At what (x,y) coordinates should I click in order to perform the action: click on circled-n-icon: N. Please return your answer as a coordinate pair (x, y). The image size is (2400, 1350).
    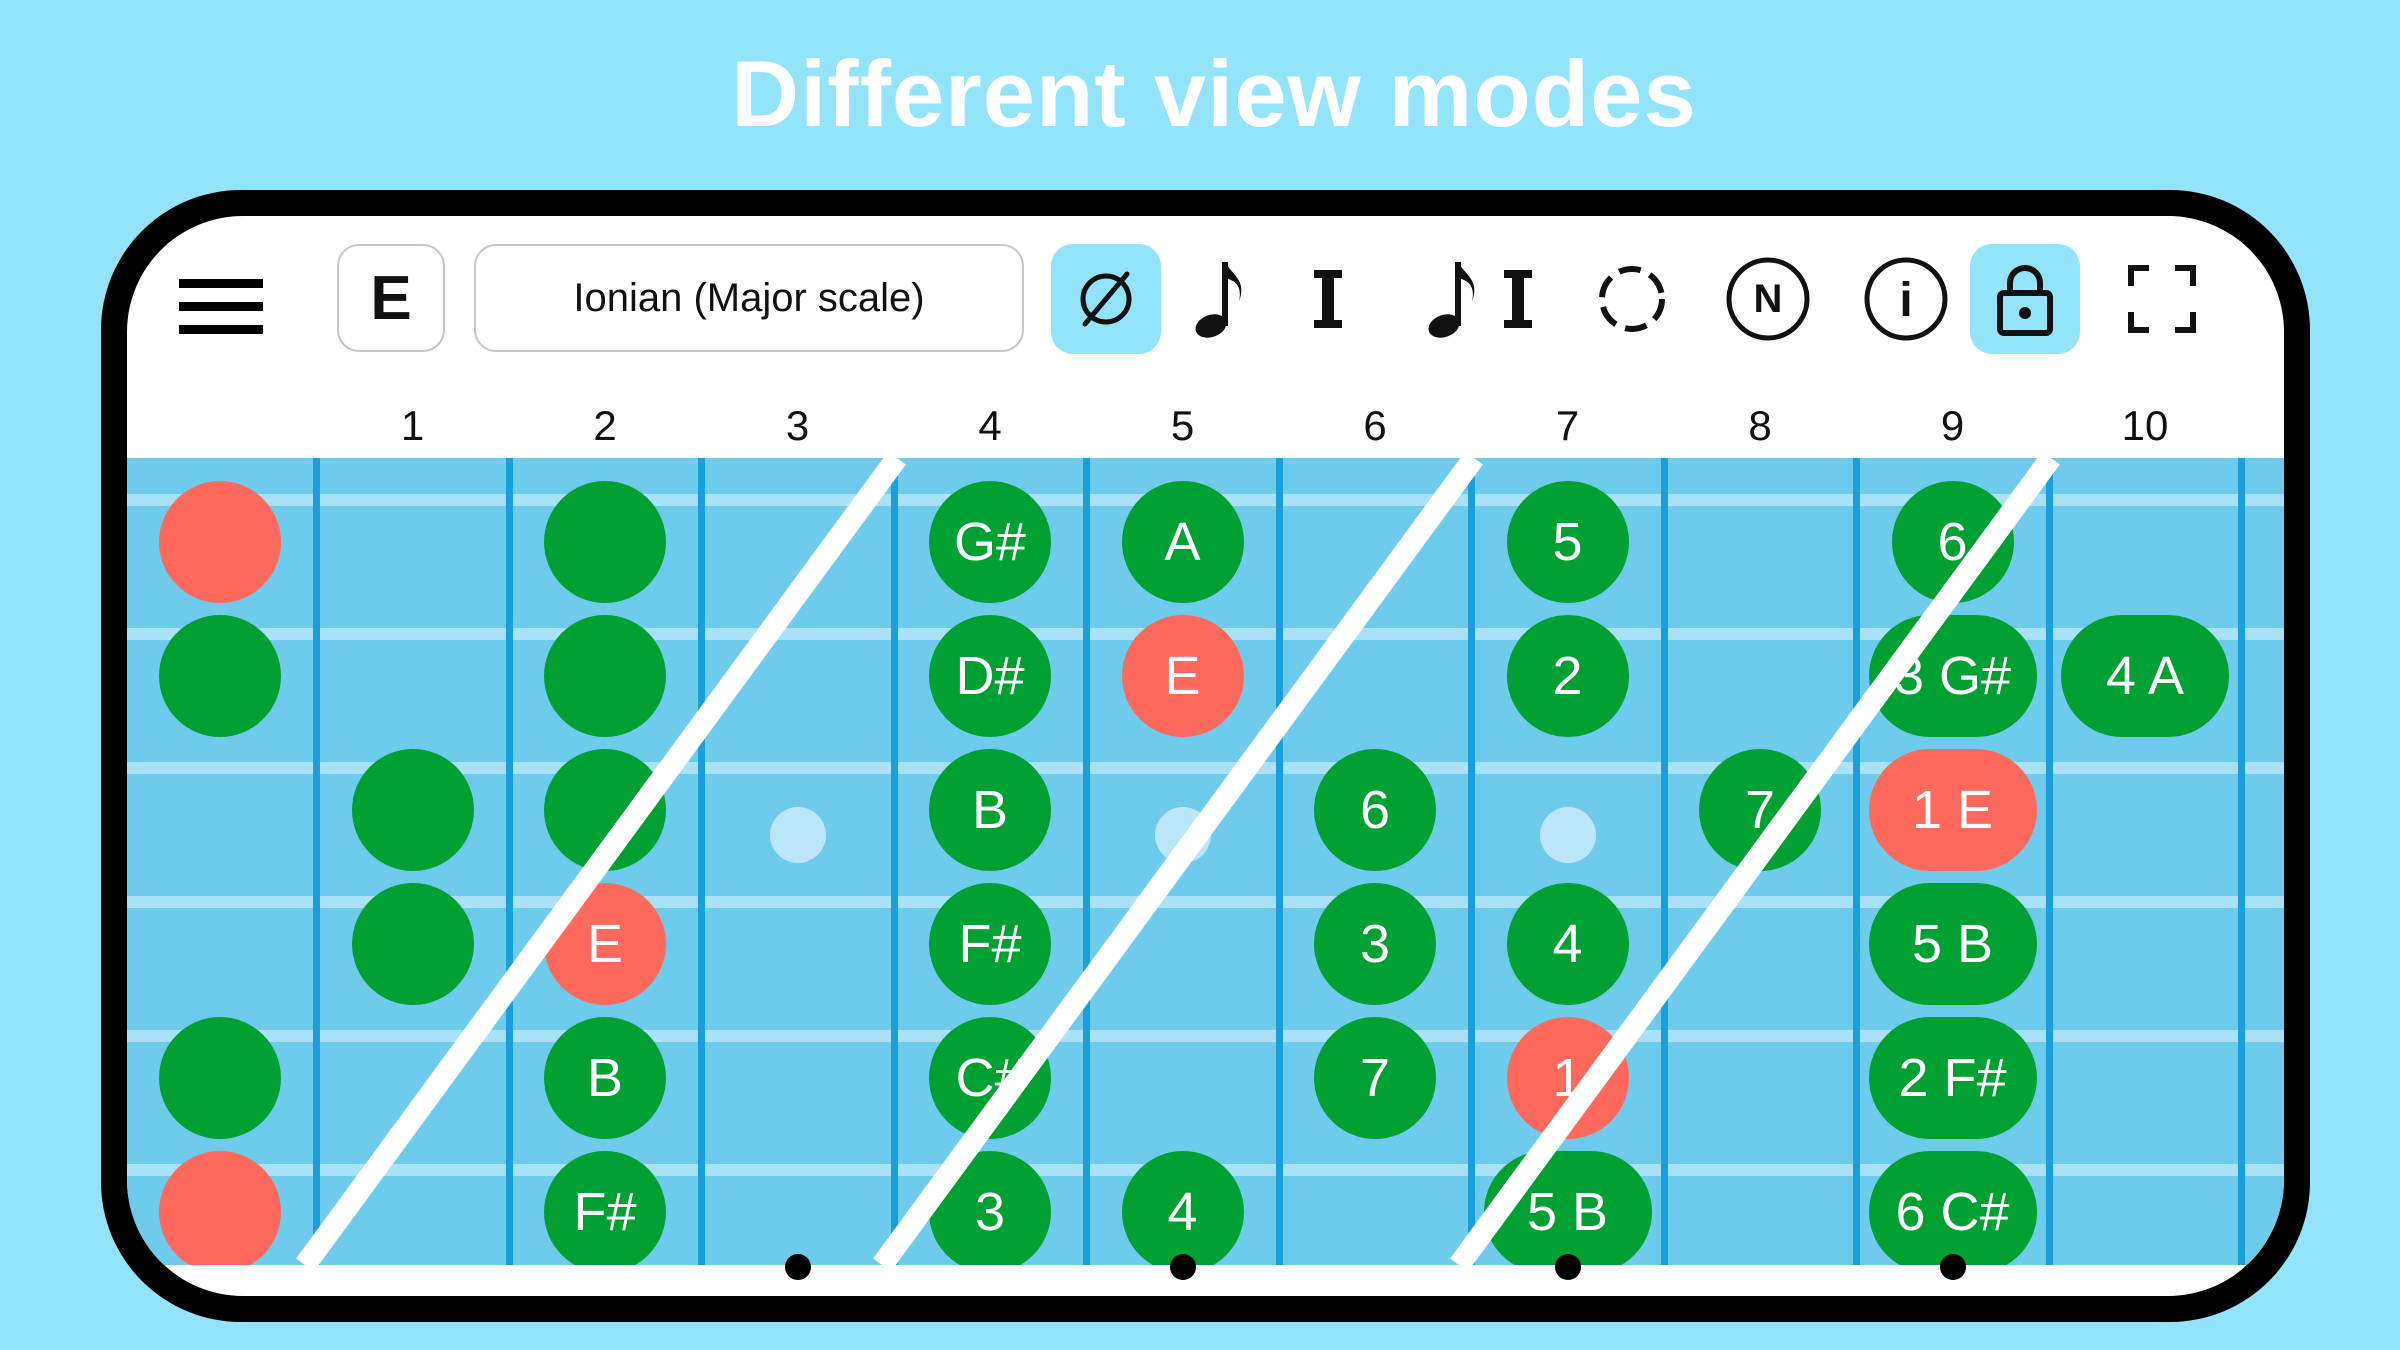
    Looking at the image, I should click on (1768, 299).